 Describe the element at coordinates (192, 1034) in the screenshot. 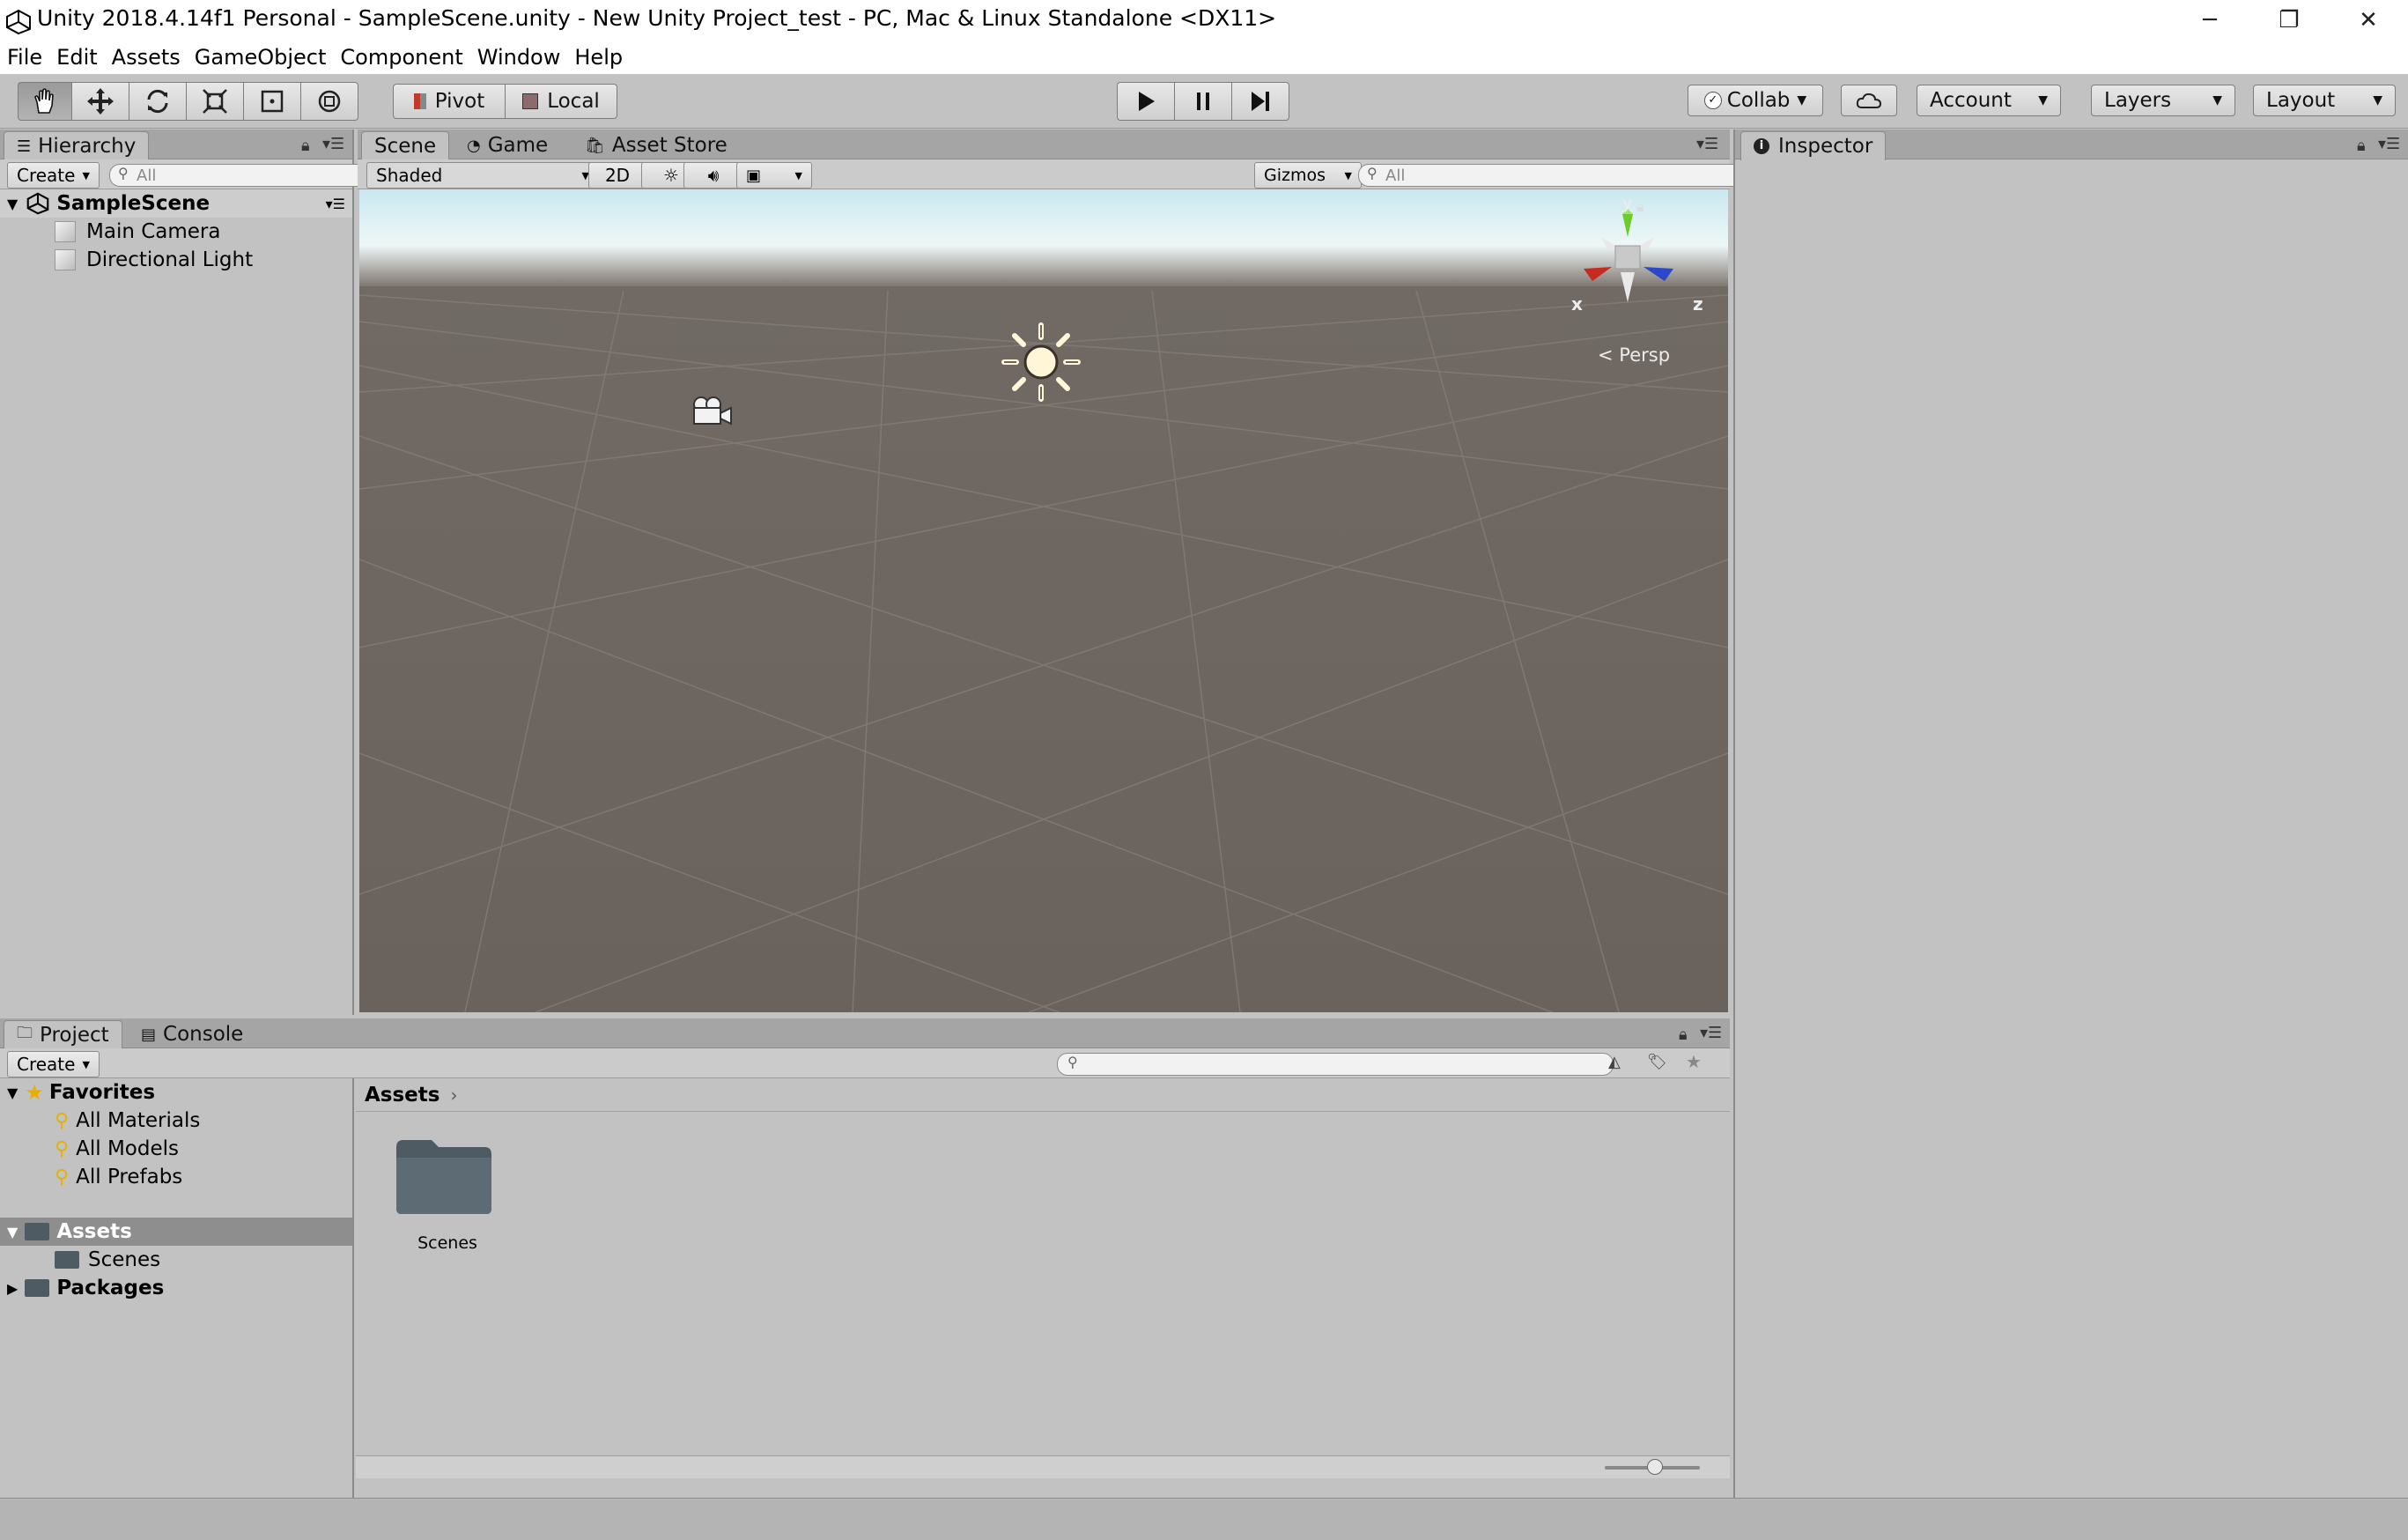

I see `tab-console: ▤ Console` at that location.